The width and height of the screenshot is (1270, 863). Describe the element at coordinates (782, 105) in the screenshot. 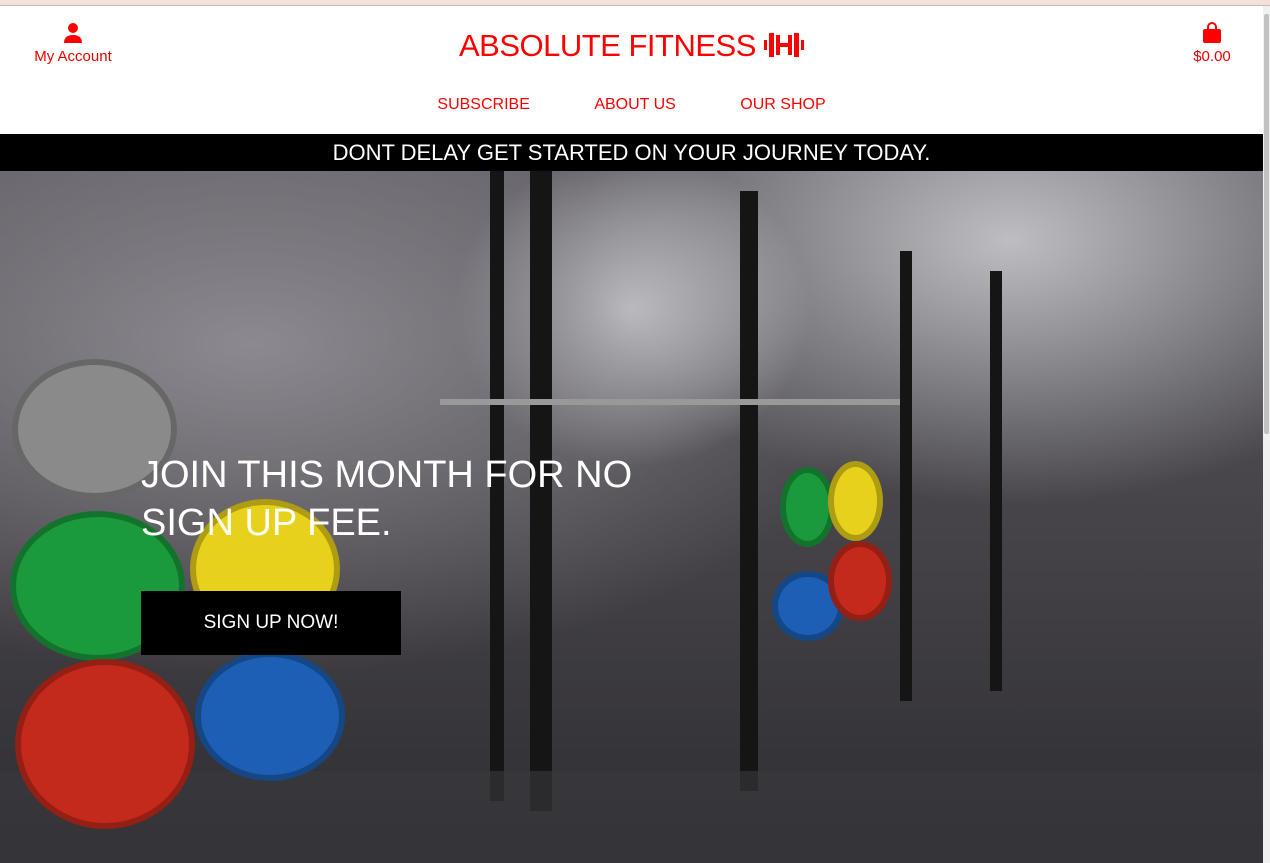

I see `nav-our-shop: OUR SHOP` at that location.